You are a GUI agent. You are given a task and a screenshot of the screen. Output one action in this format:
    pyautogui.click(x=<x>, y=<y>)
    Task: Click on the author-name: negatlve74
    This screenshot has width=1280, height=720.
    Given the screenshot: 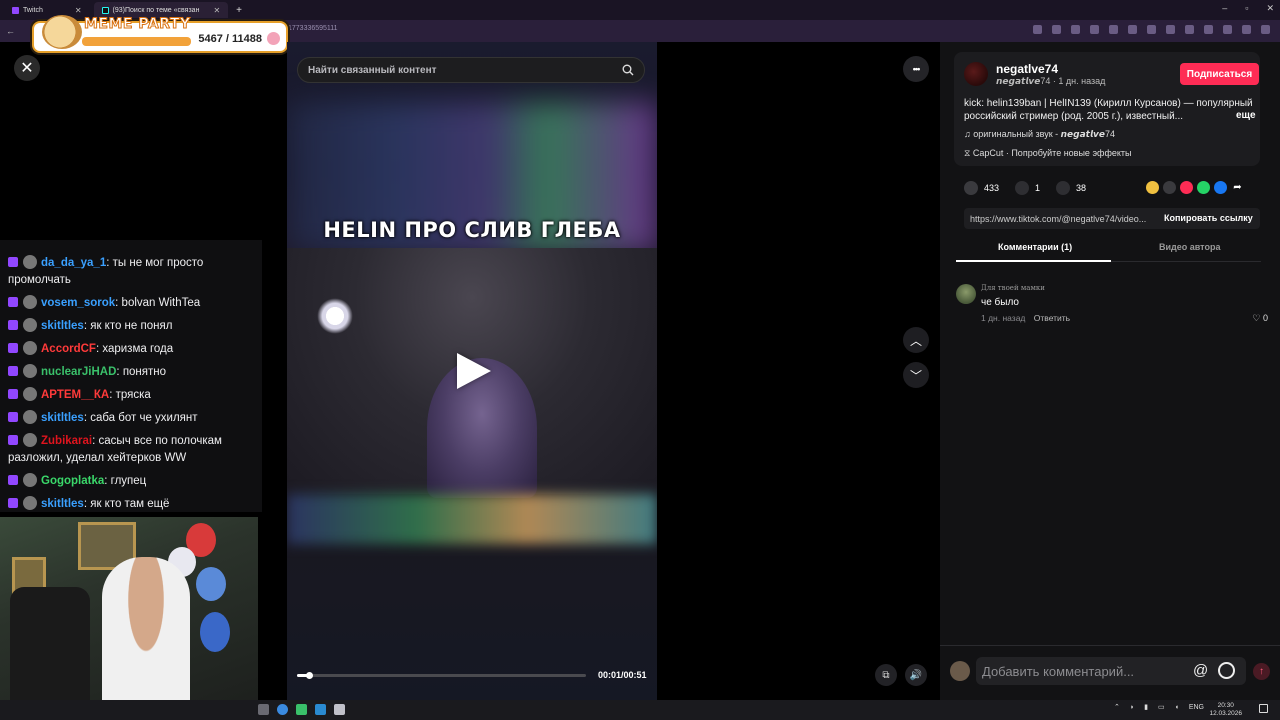 What is the action you would take?
    pyautogui.click(x=1027, y=69)
    